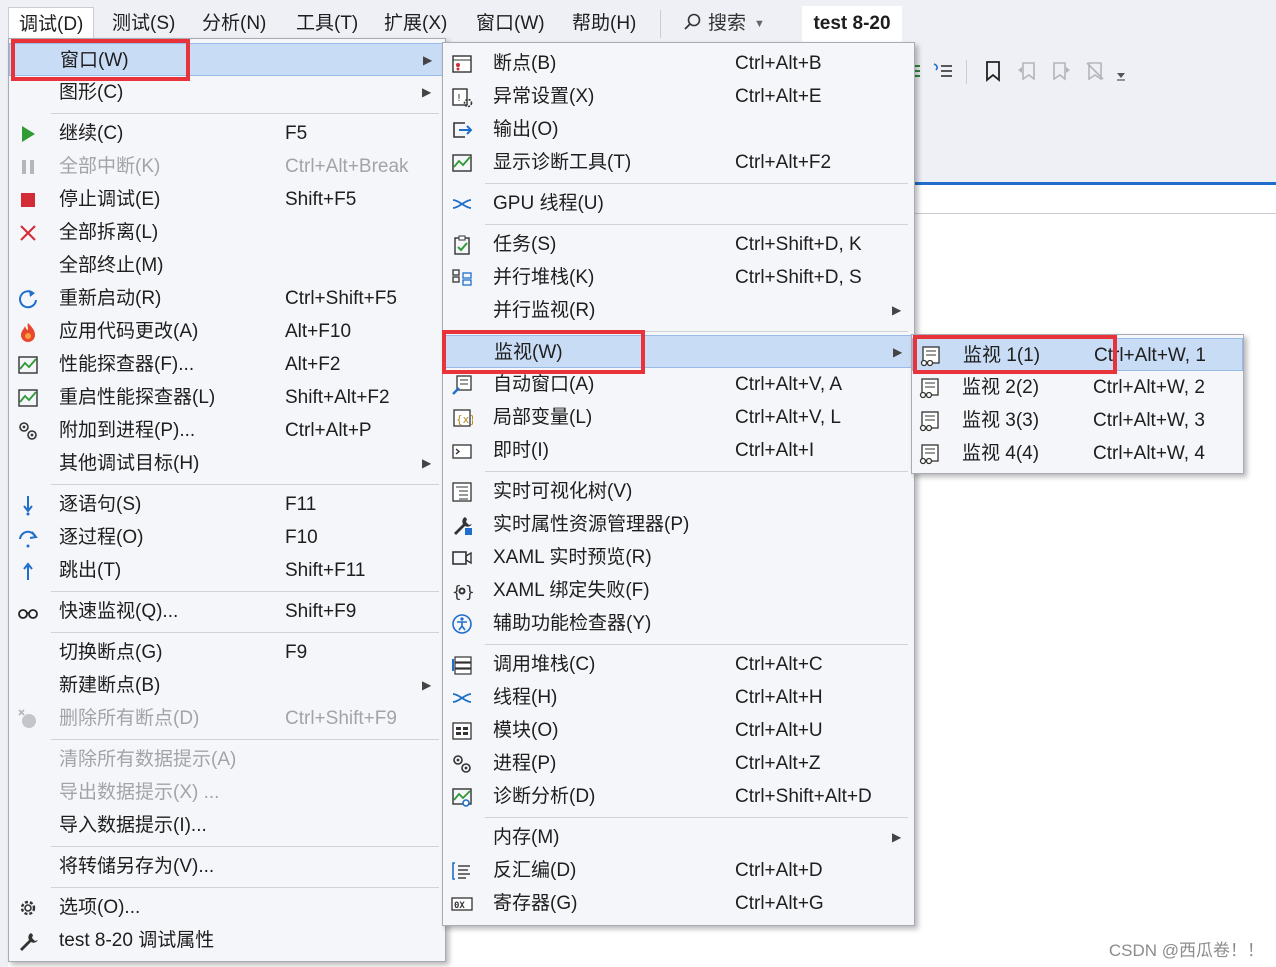 This screenshot has height=967, width=1276. Describe the element at coordinates (227, 652) in the screenshot. I see `debug-item-toggle-breakpoint: 切换断点(G) F9` at that location.